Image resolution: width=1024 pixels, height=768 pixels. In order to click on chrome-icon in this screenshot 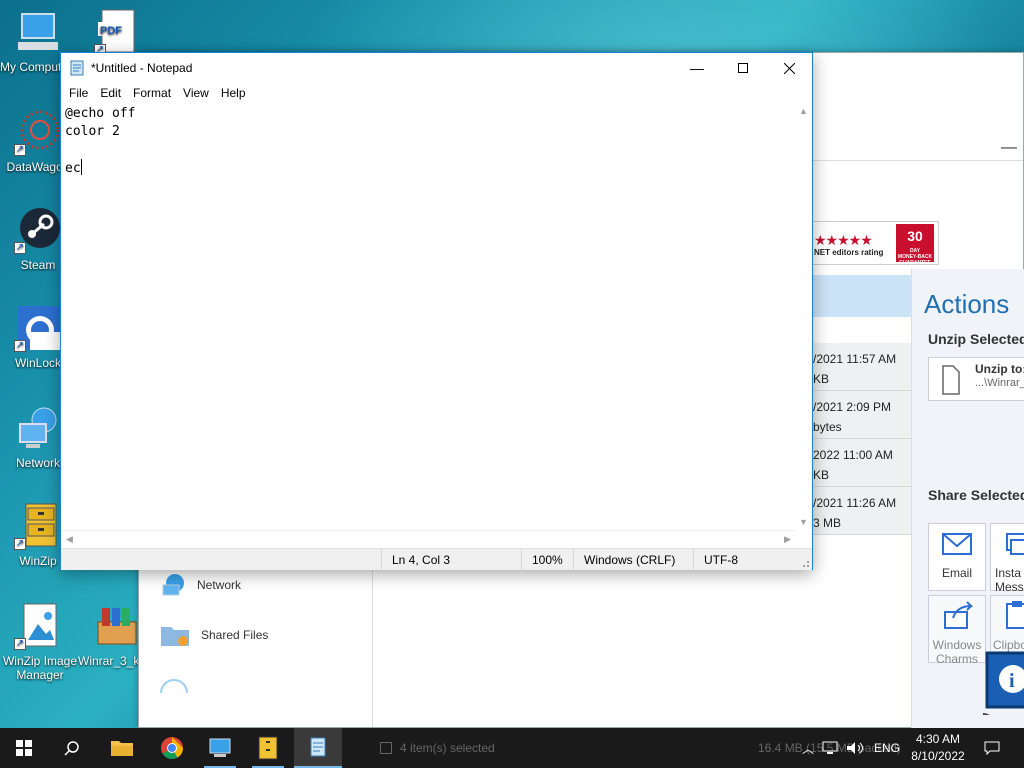, I will do `click(172, 748)`.